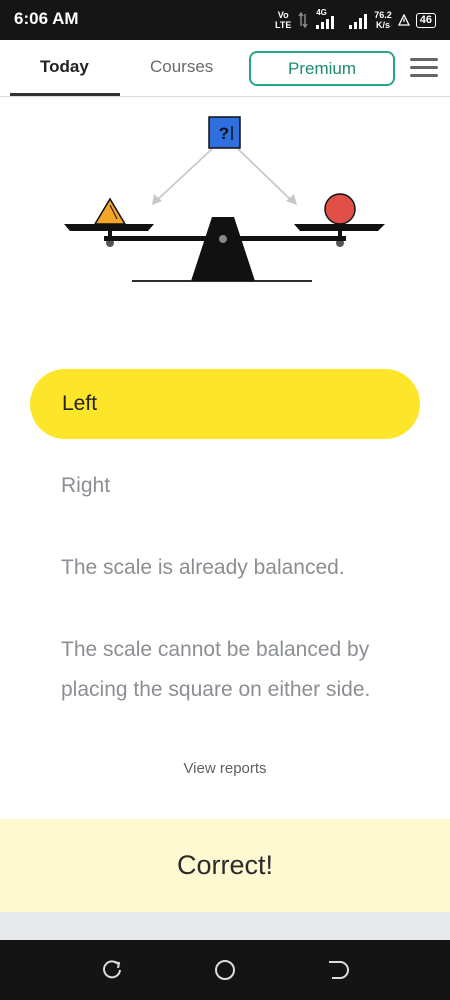 The width and height of the screenshot is (450, 1000). What do you see at coordinates (340, 209) in the screenshot?
I see `circle-weight` at bounding box center [340, 209].